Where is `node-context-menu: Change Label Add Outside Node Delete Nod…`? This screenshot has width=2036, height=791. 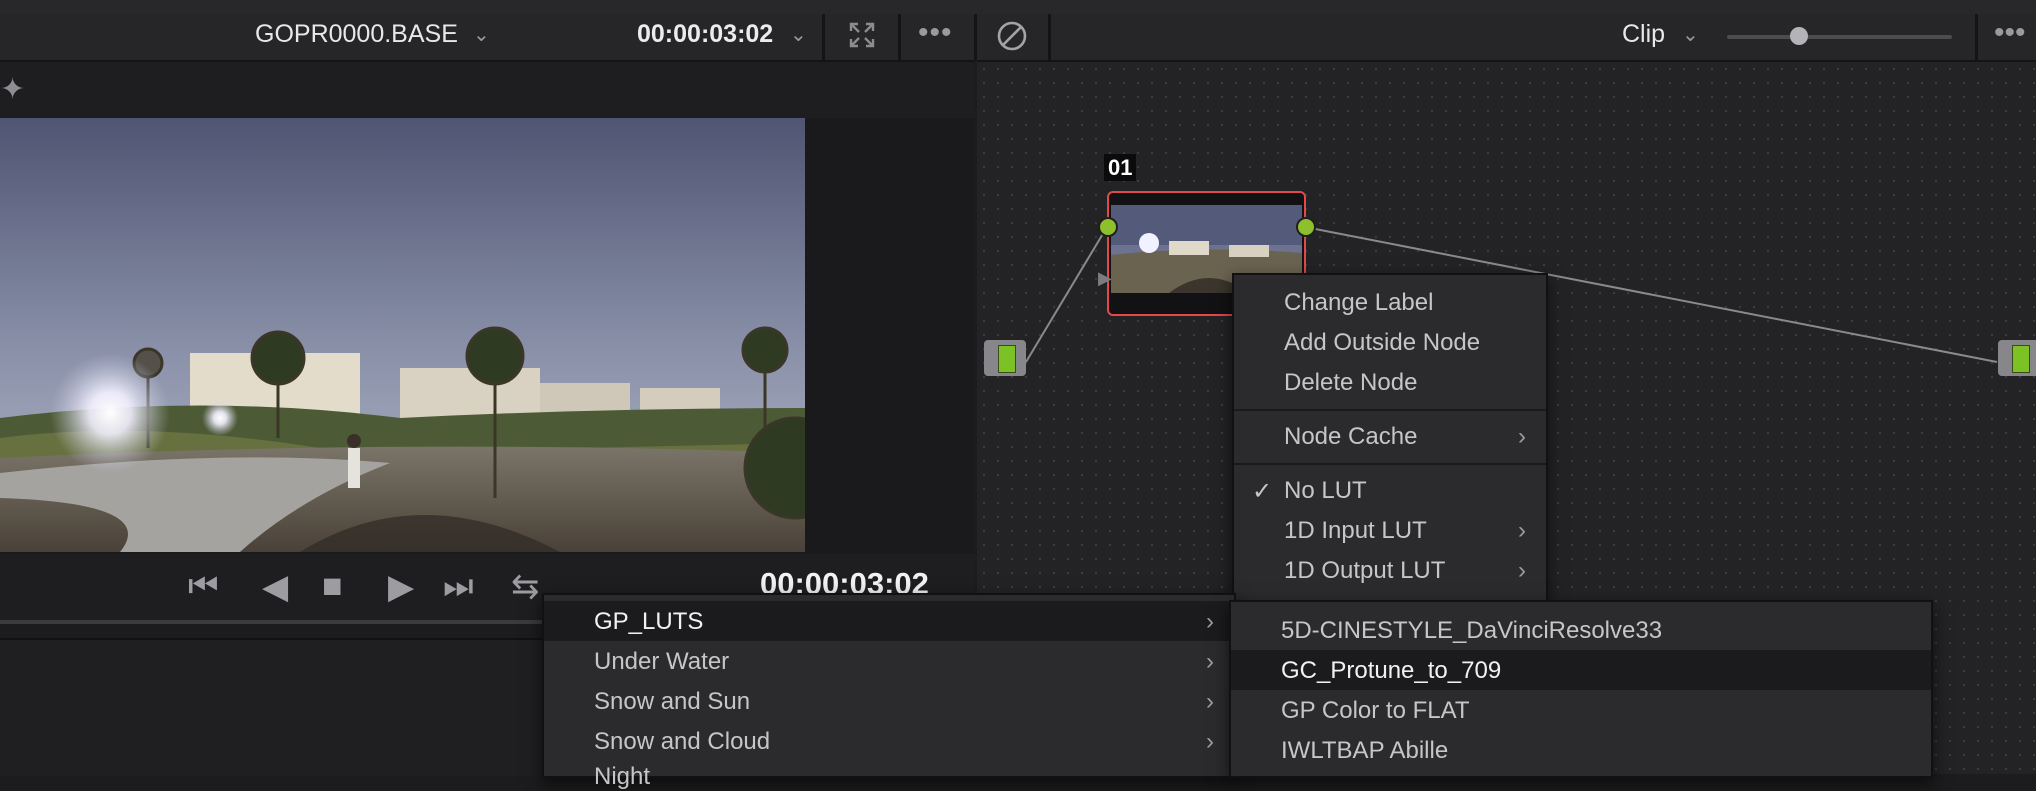 node-context-menu: Change Label Add Outside Node Delete Nod… is located at coordinates (1390, 440).